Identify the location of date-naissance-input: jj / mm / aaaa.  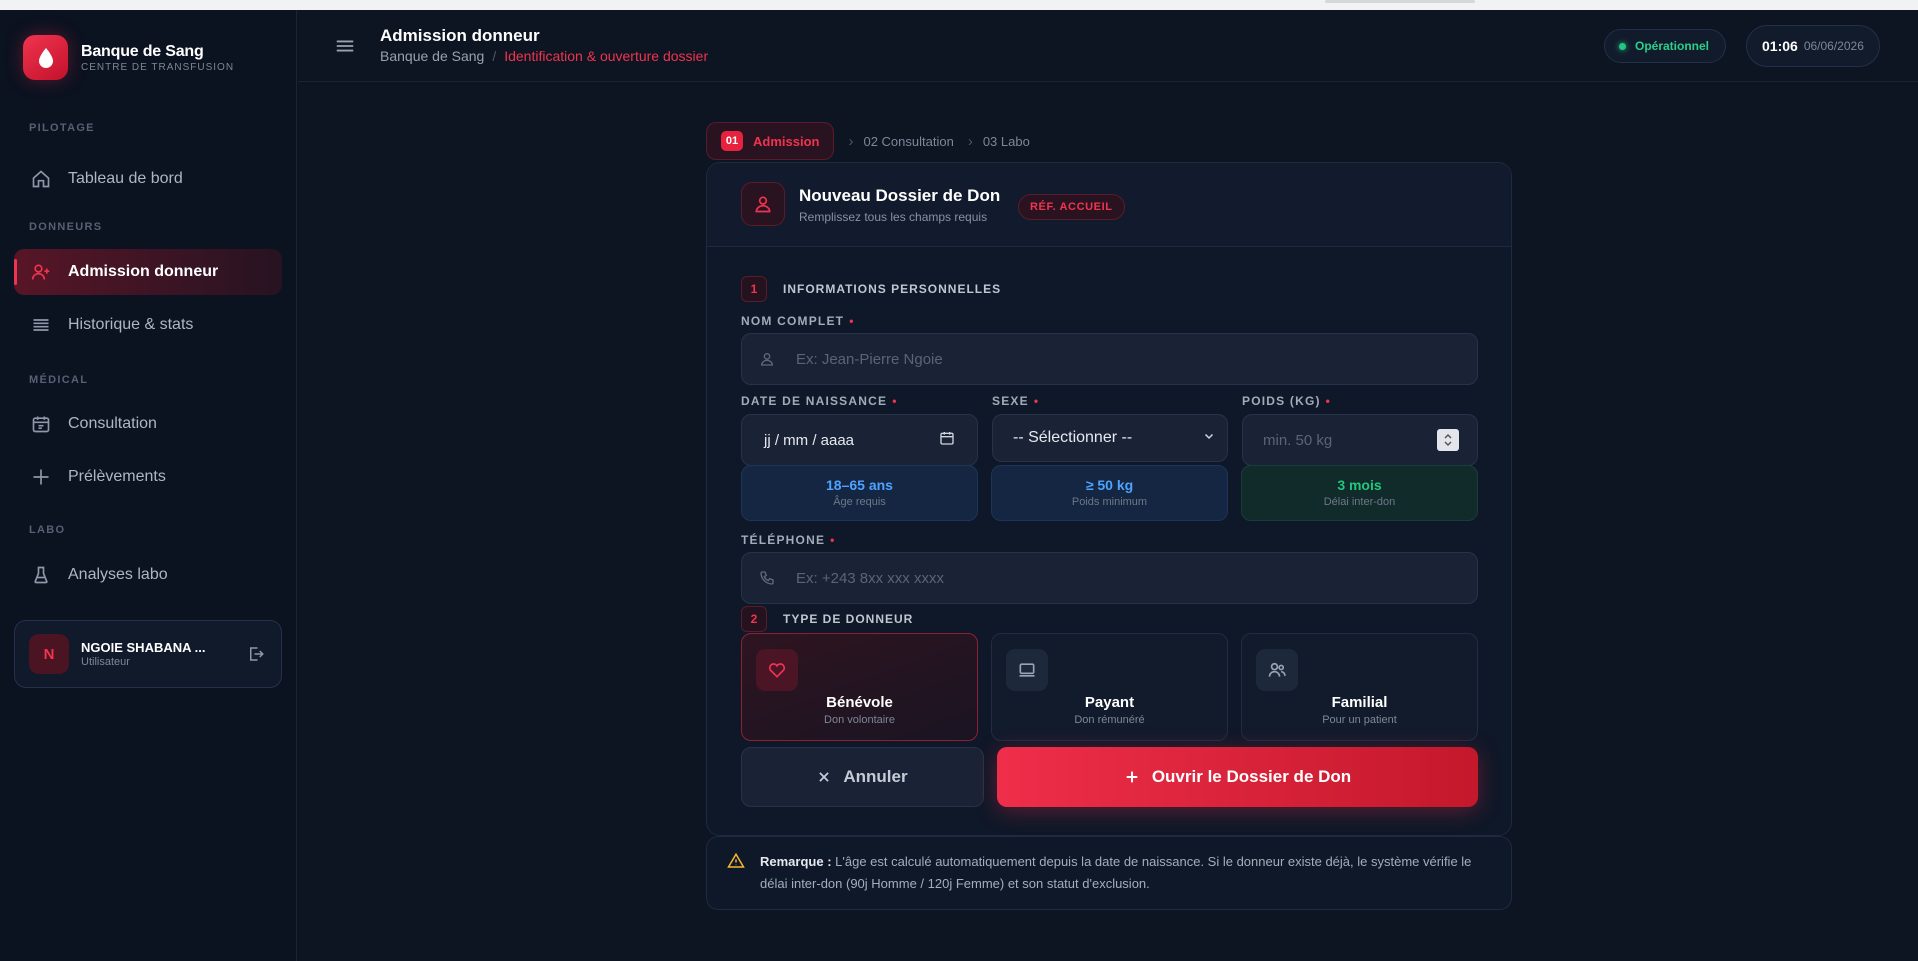
(859, 440).